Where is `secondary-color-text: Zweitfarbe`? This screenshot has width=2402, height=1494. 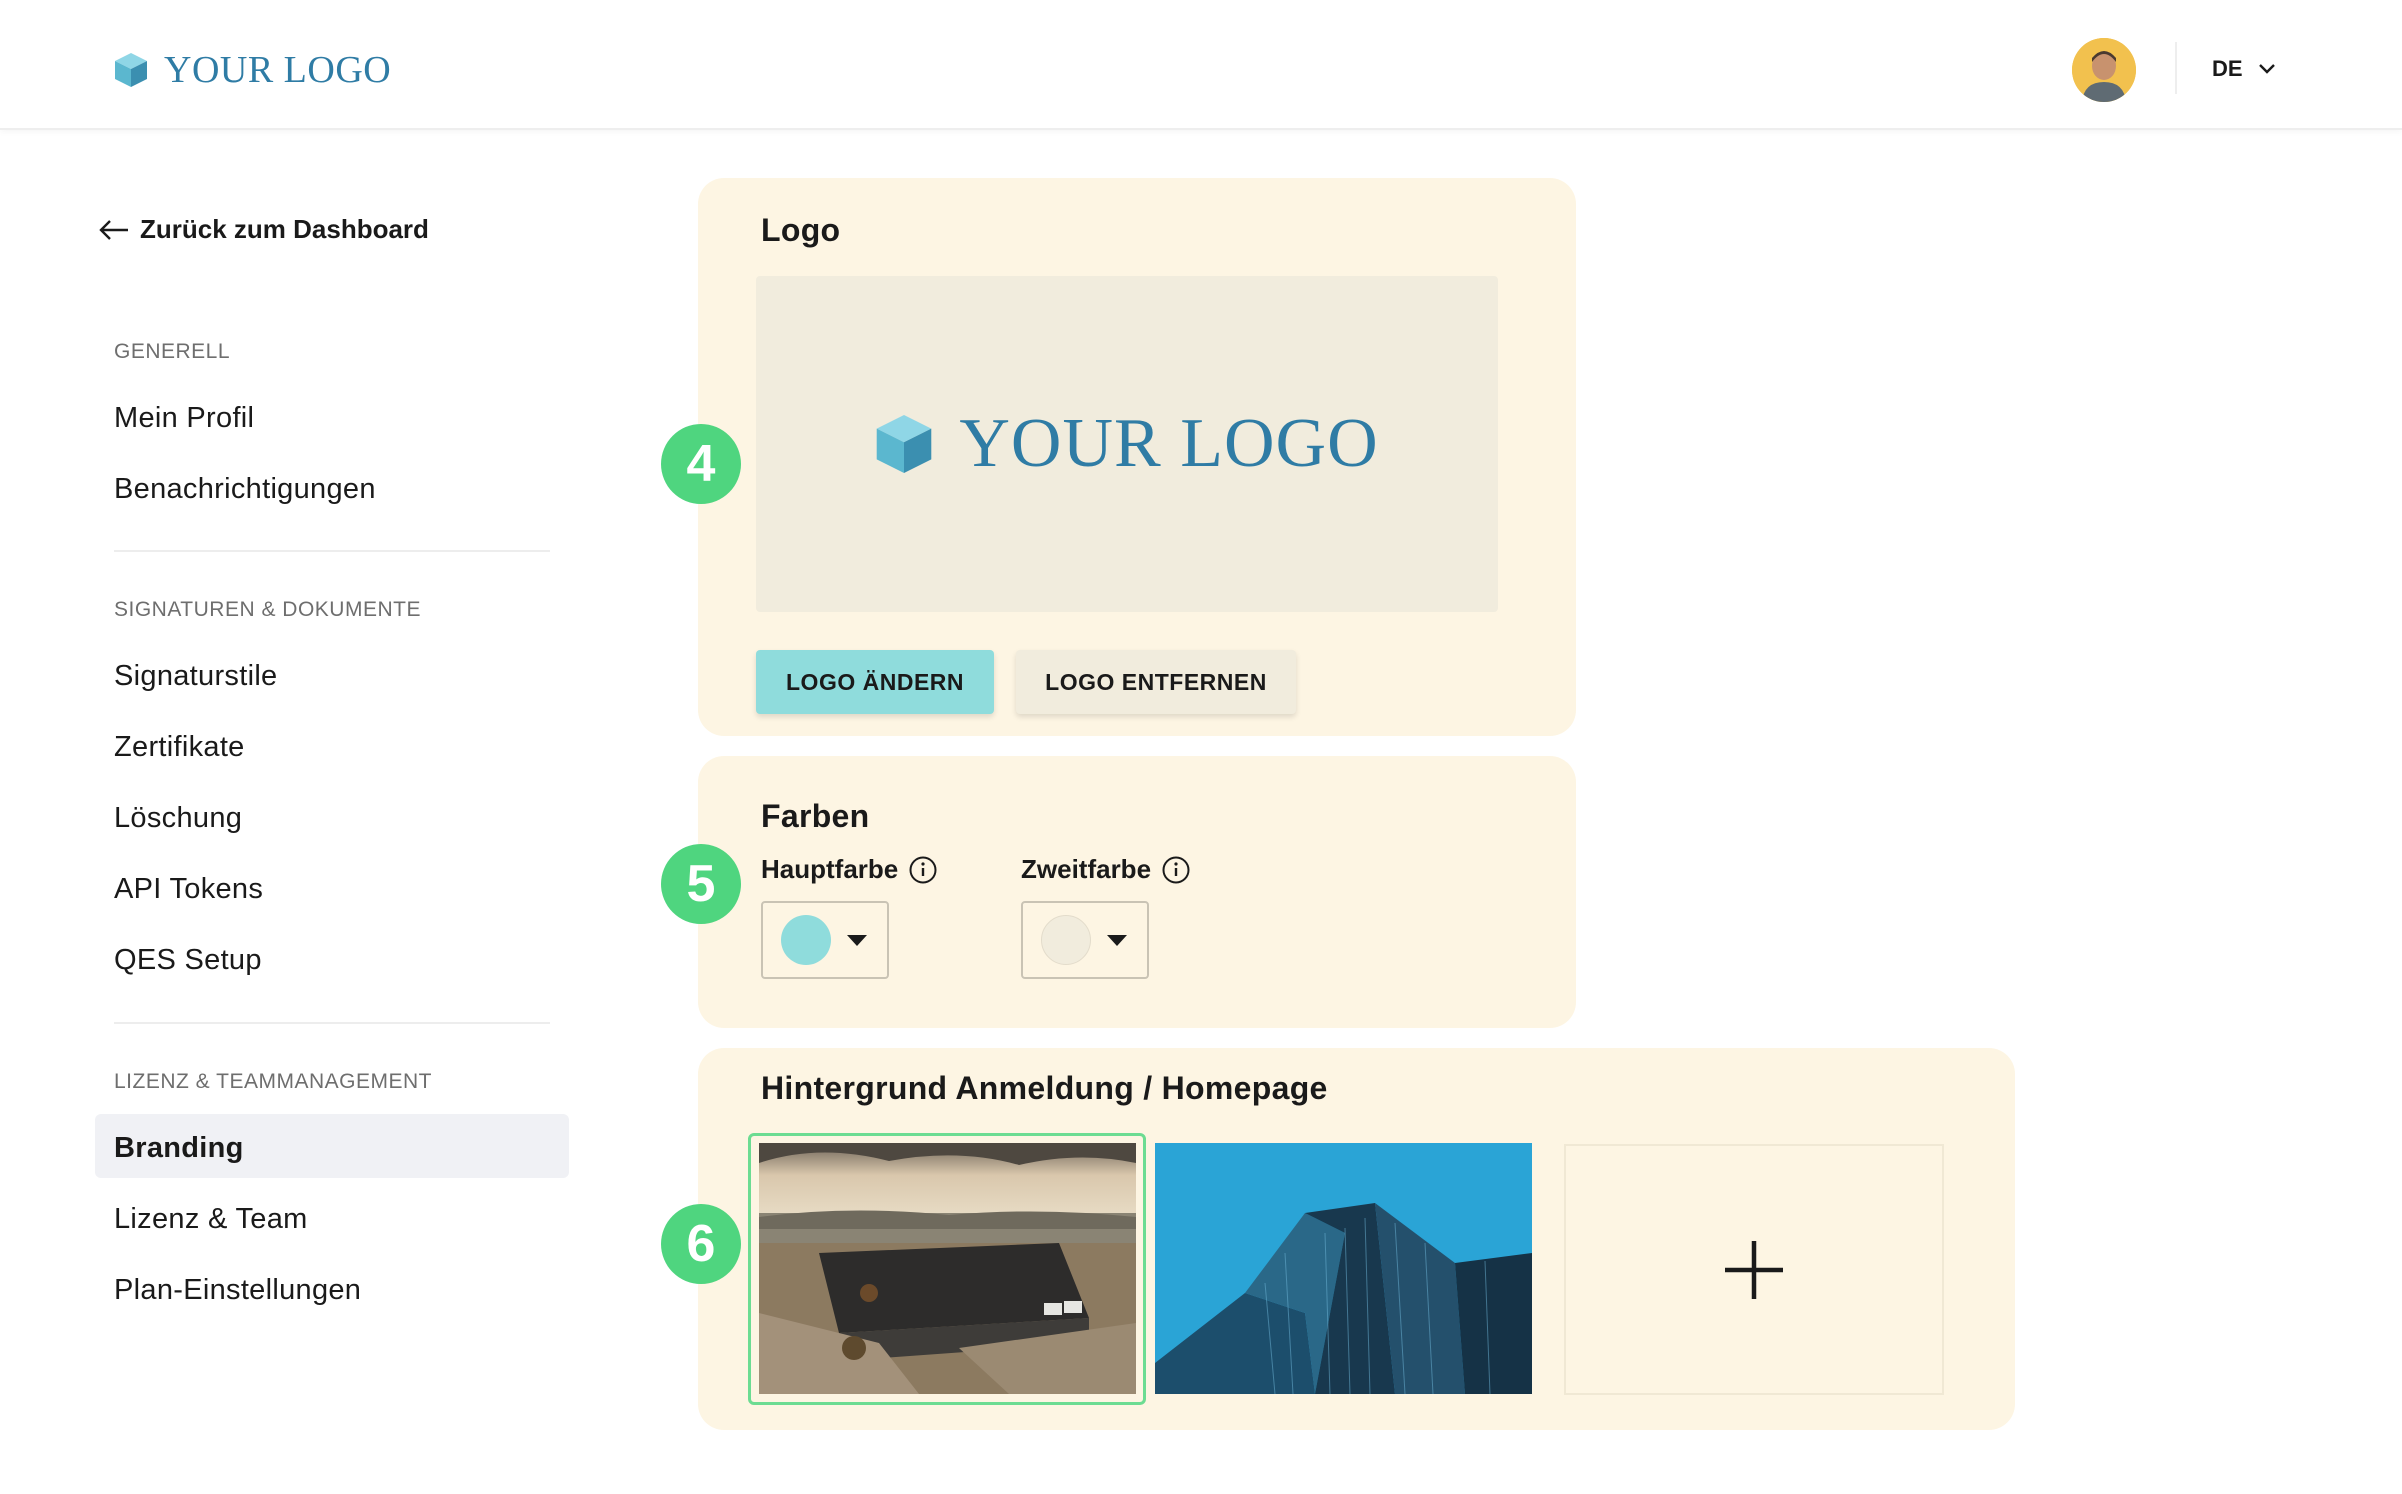
secondary-color-text: Zweitfarbe is located at coordinates (1086, 869).